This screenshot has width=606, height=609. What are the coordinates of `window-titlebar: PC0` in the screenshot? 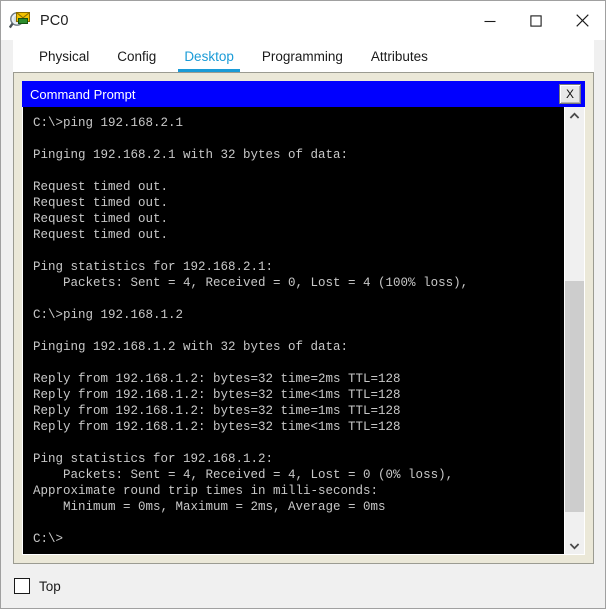 It's located at (303, 20).